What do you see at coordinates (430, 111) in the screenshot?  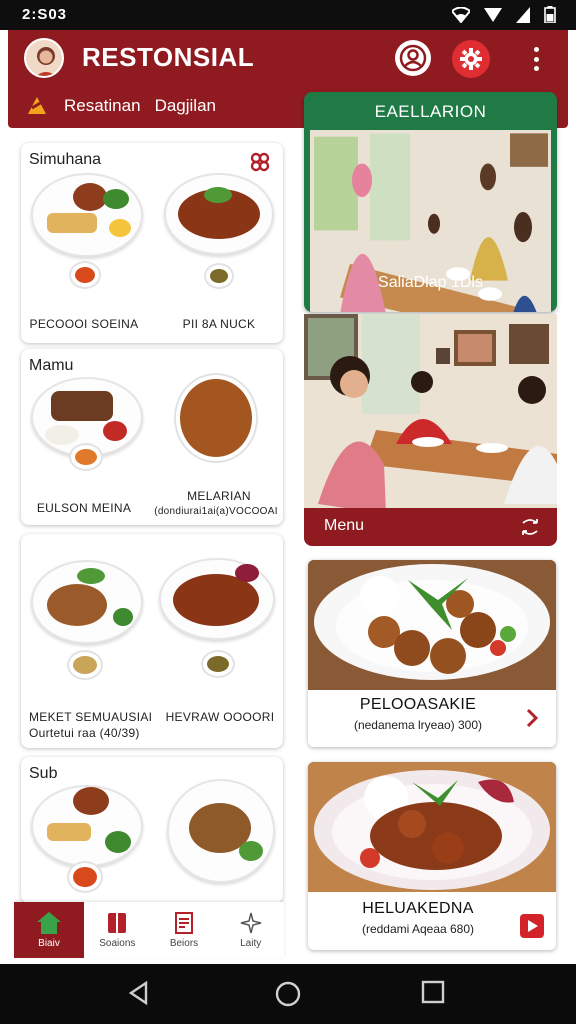 I see `featured-title: EAELLARION` at bounding box center [430, 111].